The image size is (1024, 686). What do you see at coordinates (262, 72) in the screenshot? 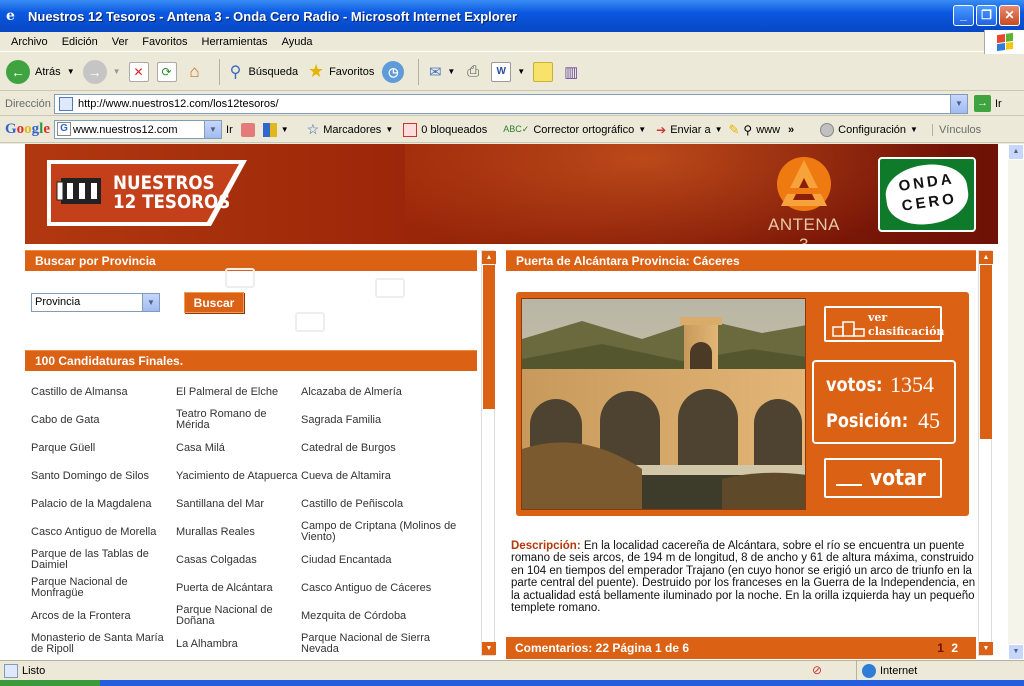
I see `search-button: ⚲ Búsqueda` at bounding box center [262, 72].